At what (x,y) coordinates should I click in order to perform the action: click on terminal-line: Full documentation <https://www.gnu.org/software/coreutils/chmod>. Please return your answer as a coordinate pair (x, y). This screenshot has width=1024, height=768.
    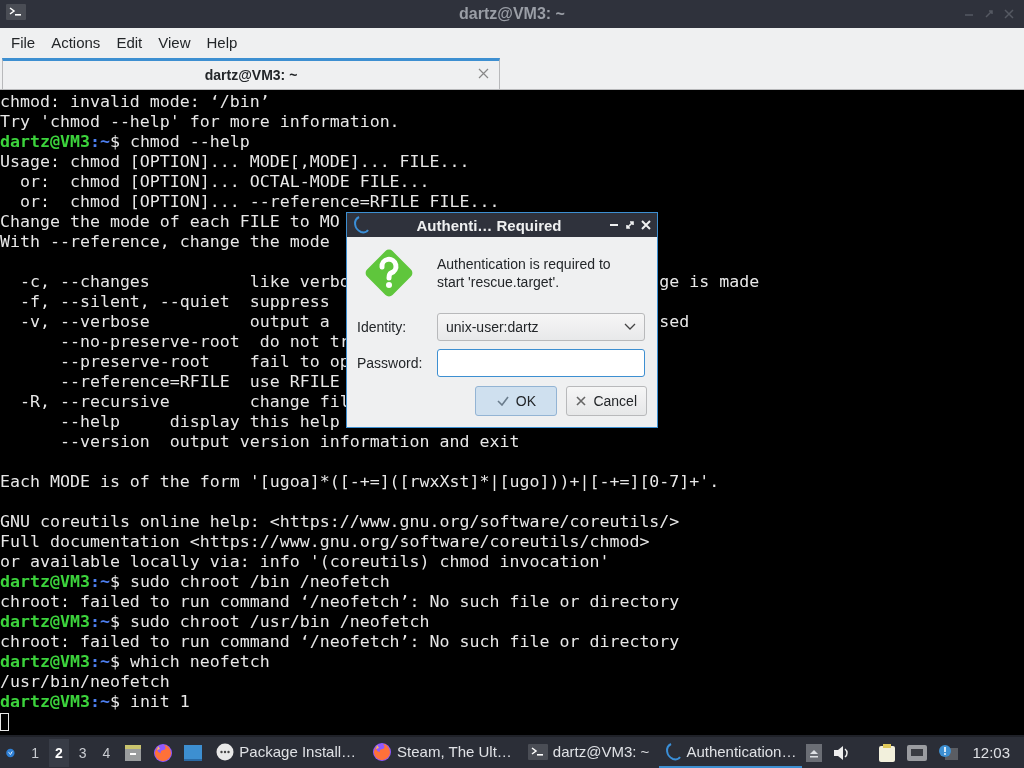
    Looking at the image, I should click on (325, 541).